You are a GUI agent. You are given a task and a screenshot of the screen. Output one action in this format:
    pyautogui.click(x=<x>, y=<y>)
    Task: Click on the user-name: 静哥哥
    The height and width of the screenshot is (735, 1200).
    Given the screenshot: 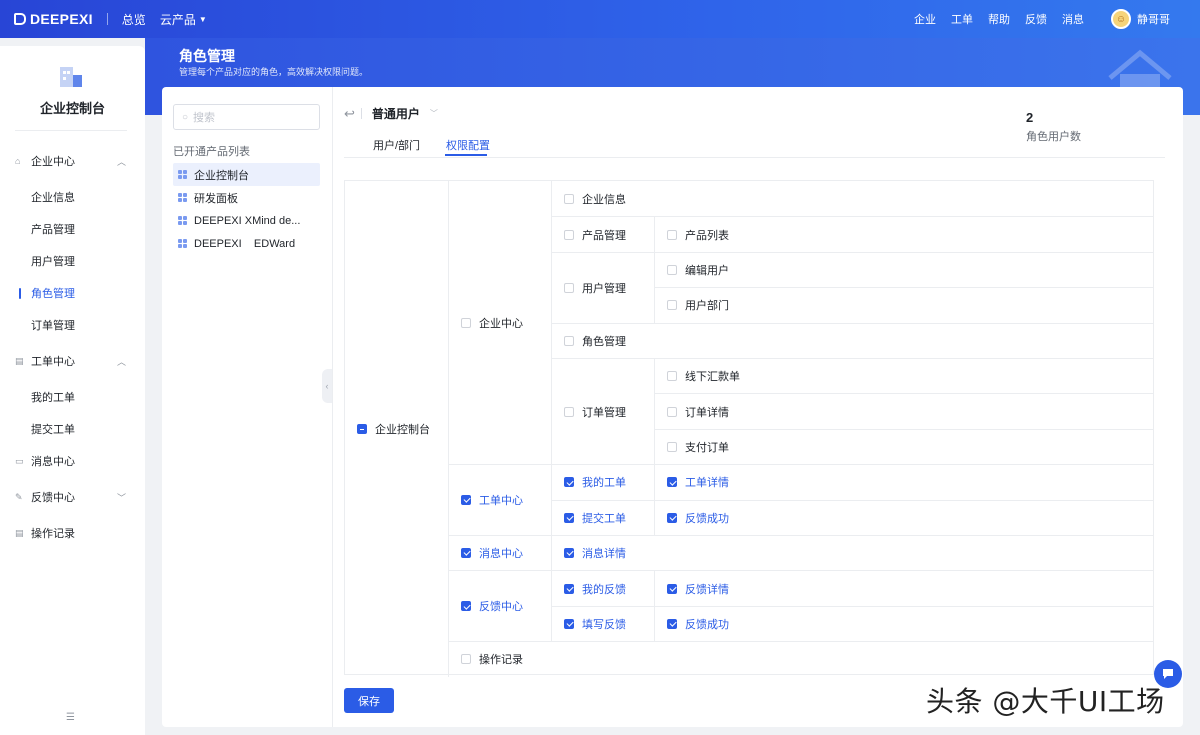 What is the action you would take?
    pyautogui.click(x=1153, y=19)
    